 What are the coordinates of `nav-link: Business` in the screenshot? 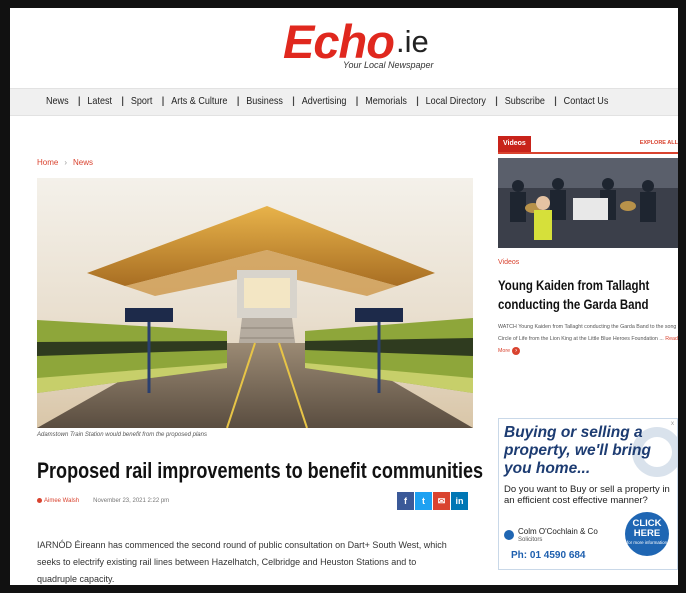 It's located at (264, 101).